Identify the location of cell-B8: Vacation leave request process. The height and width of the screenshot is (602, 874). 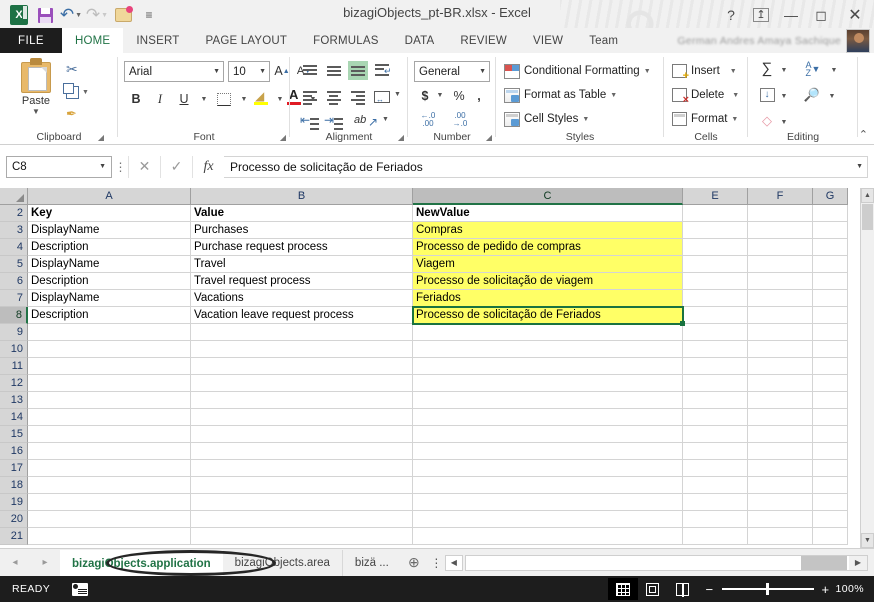
(302, 315).